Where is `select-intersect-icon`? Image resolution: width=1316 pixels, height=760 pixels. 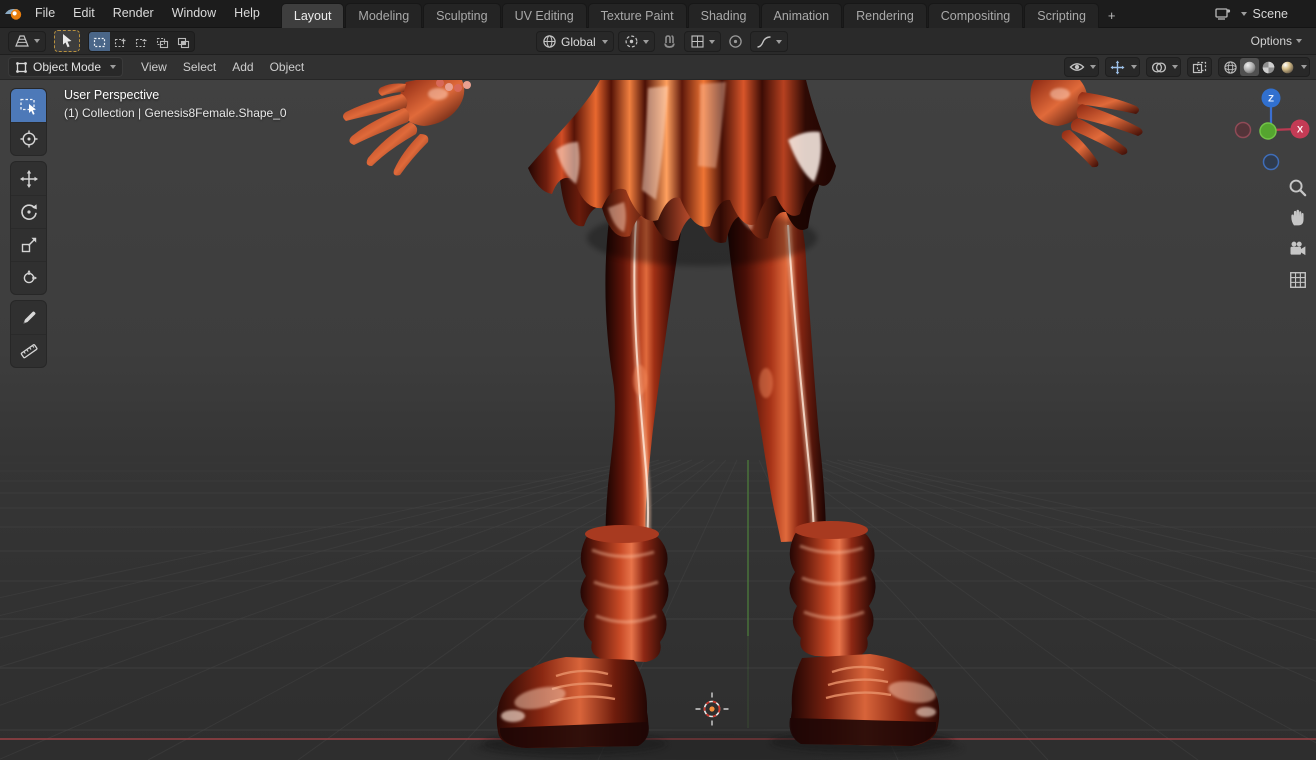 select-intersect-icon is located at coordinates (183, 42).